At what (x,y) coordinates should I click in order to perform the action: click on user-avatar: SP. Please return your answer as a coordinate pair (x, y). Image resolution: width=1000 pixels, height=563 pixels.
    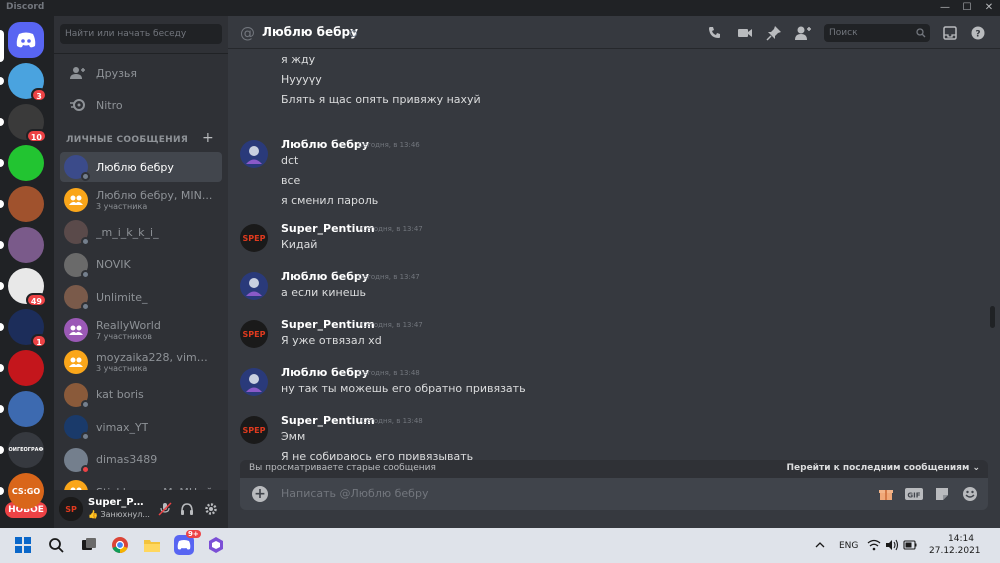
    Looking at the image, I should click on (71, 509).